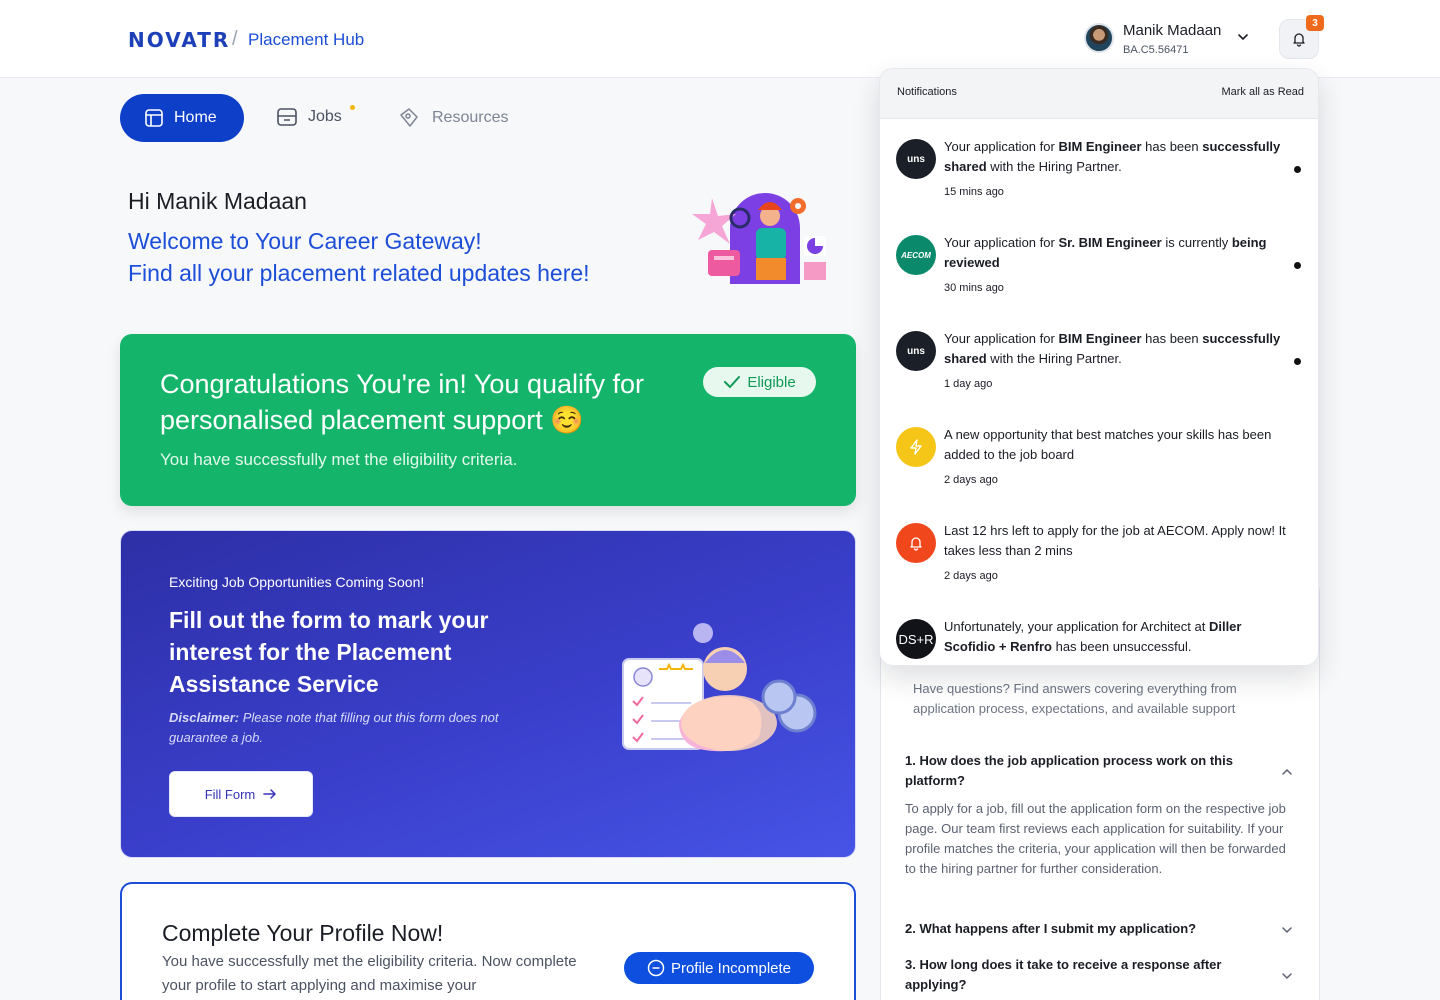 This screenshot has height=1000, width=1440. I want to click on product-title: Placement Hub, so click(306, 40).